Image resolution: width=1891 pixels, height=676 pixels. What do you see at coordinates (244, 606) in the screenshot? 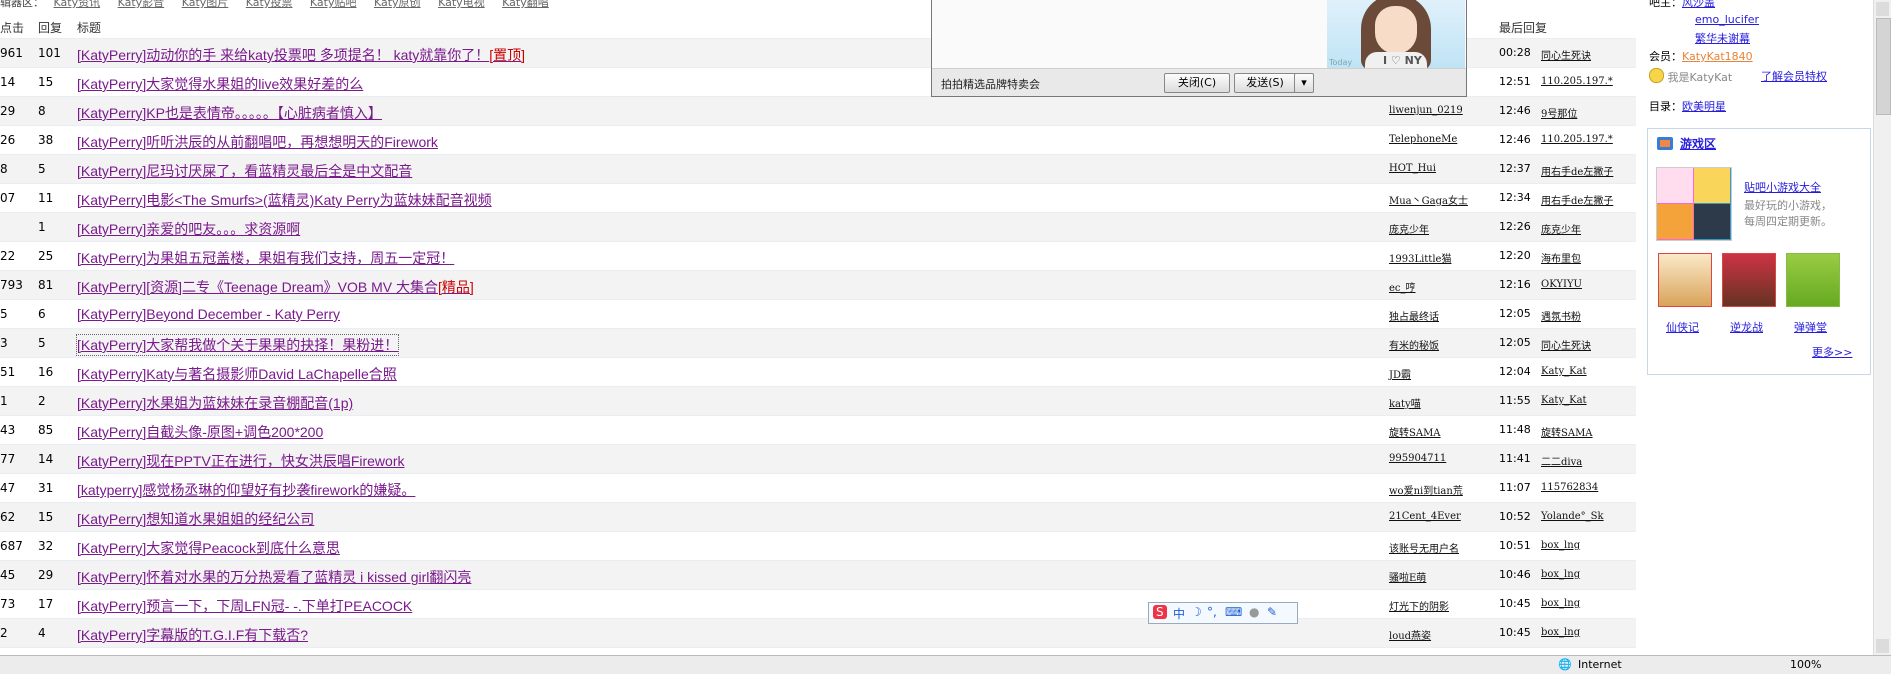
I see `thread-title-link: [KatyPerry]预言一下，下周LFN冠- -.下单打PEACOCK` at bounding box center [244, 606].